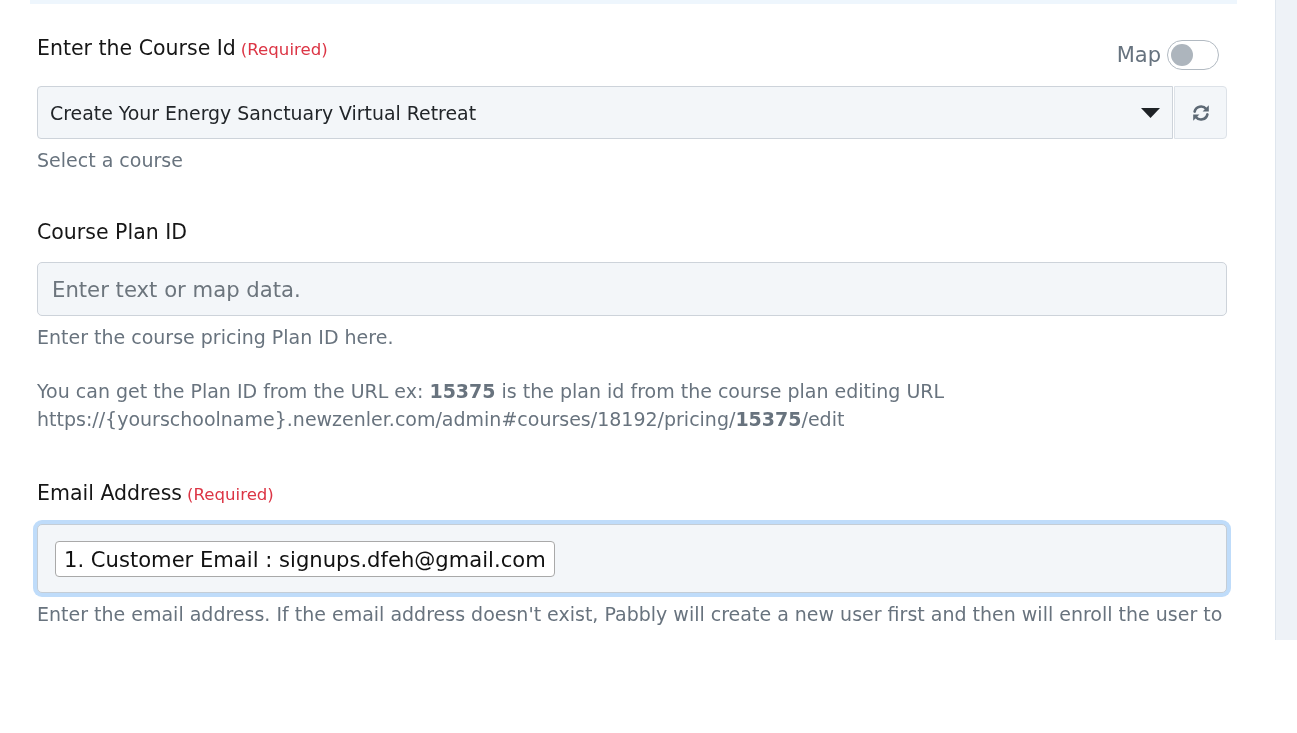 This screenshot has height=733, width=1297. What do you see at coordinates (1138, 55) in the screenshot?
I see `map-label: Map` at bounding box center [1138, 55].